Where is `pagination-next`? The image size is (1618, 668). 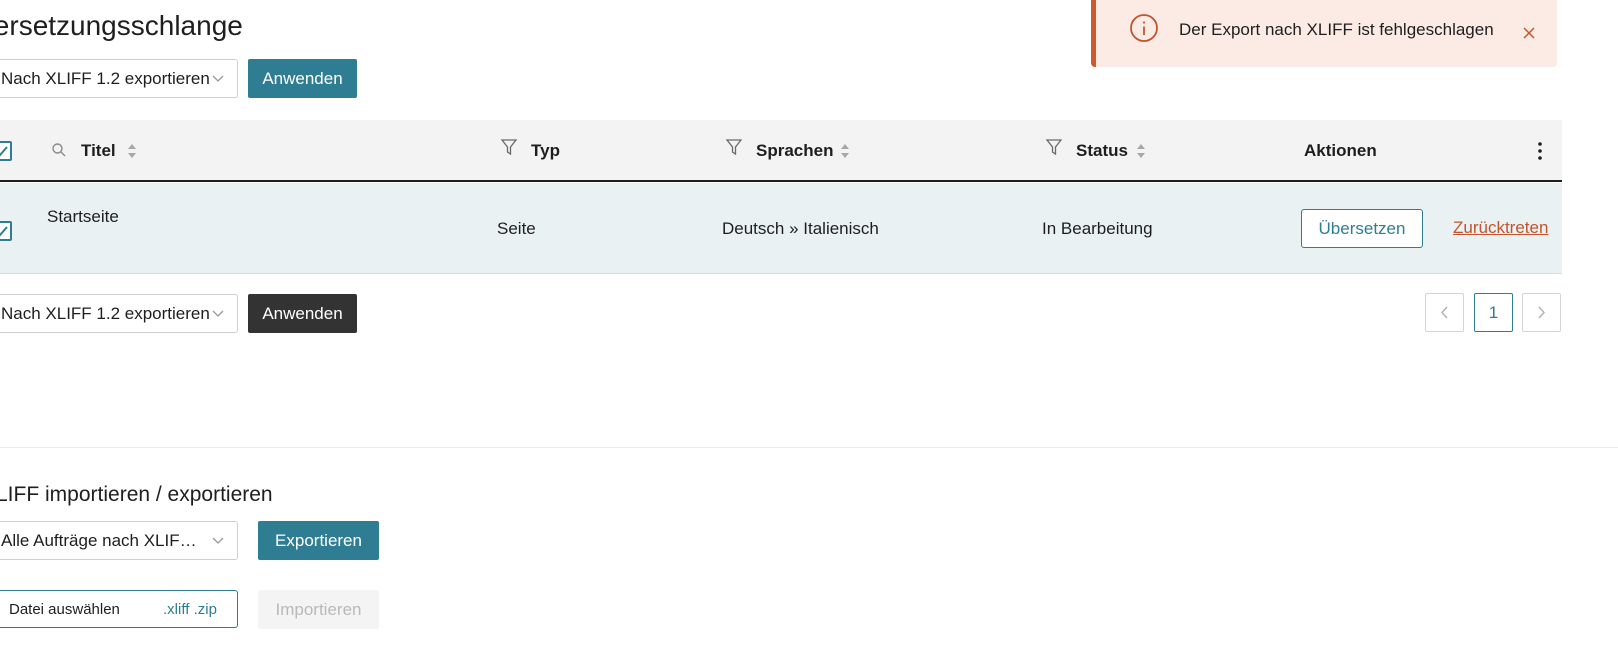 pagination-next is located at coordinates (1541, 312).